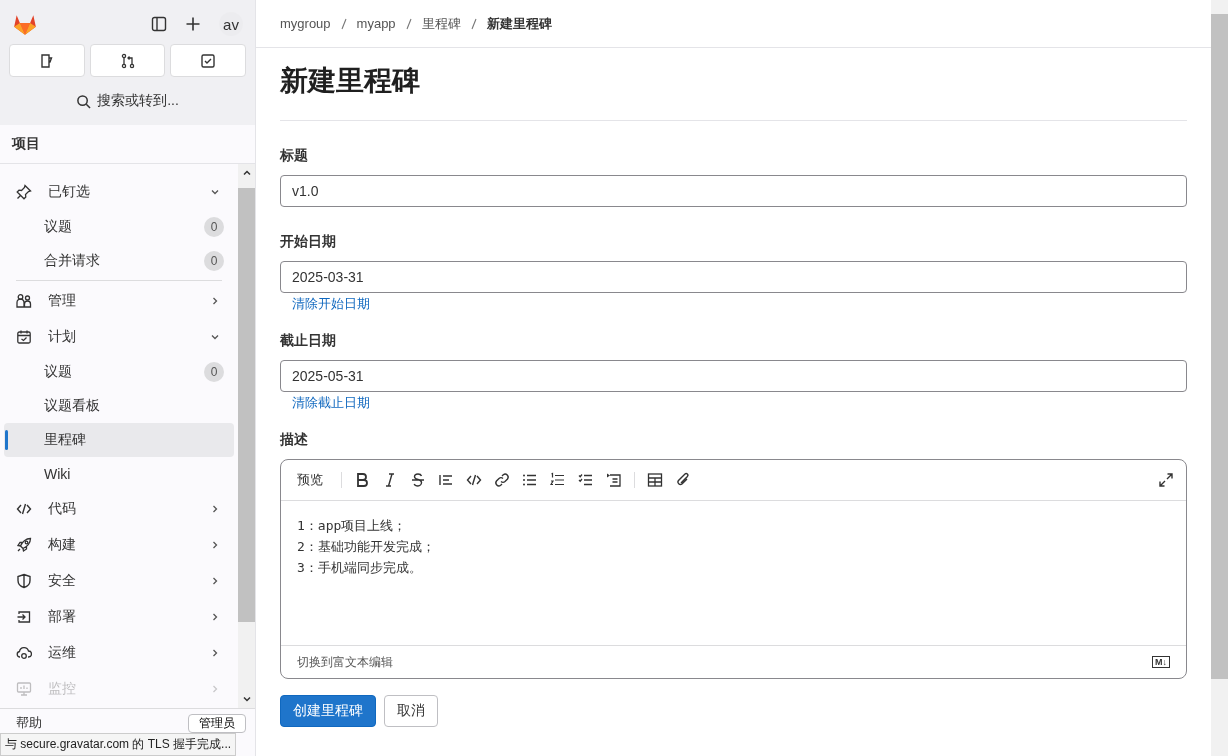  What do you see at coordinates (84, 101) in the screenshot?
I see `search-icon` at bounding box center [84, 101].